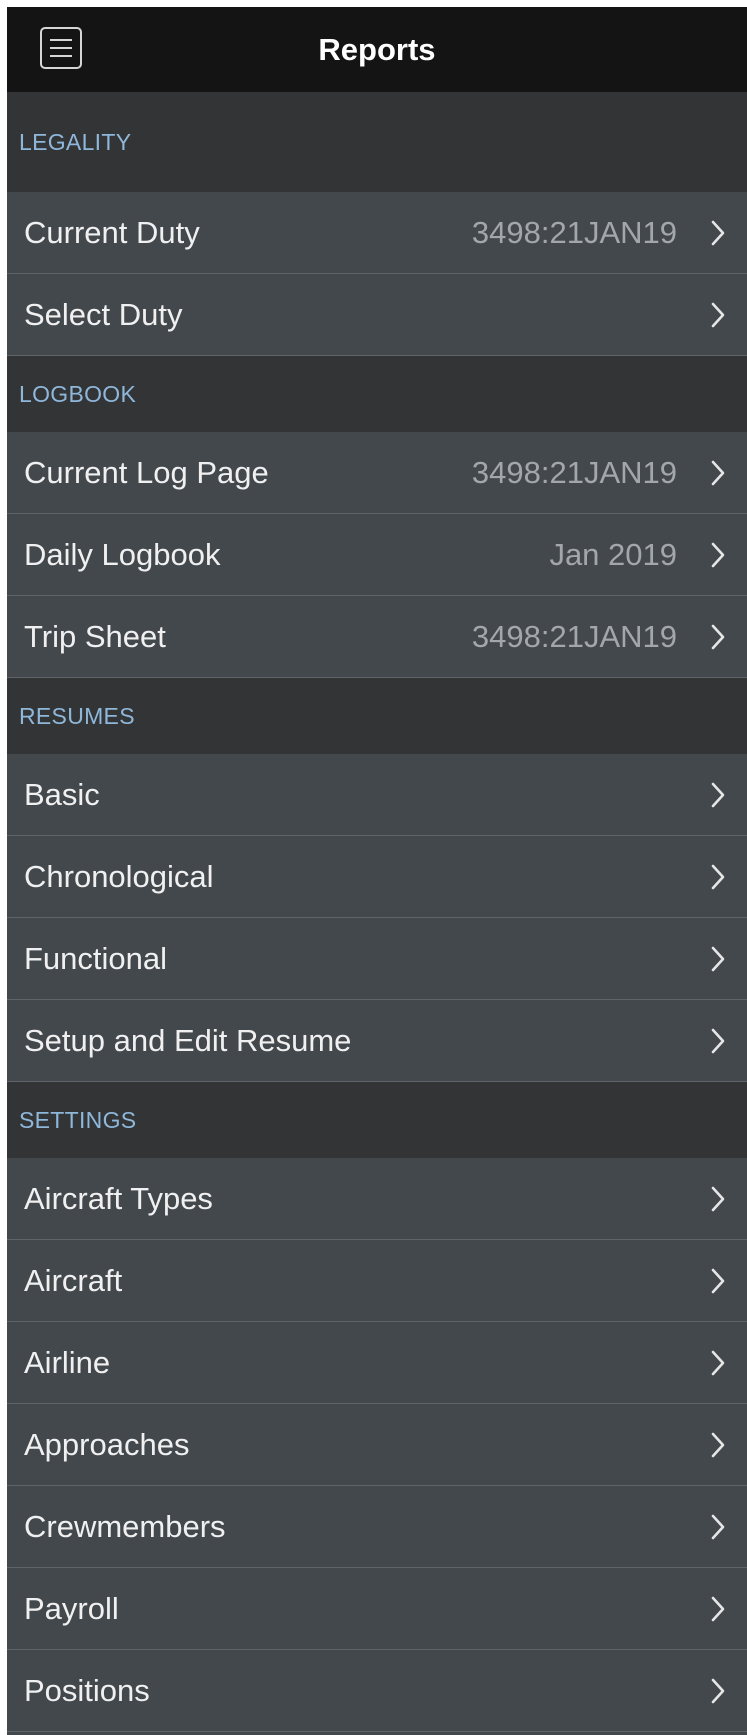  I want to click on section-header-legality: LEGALITY, so click(377, 142).